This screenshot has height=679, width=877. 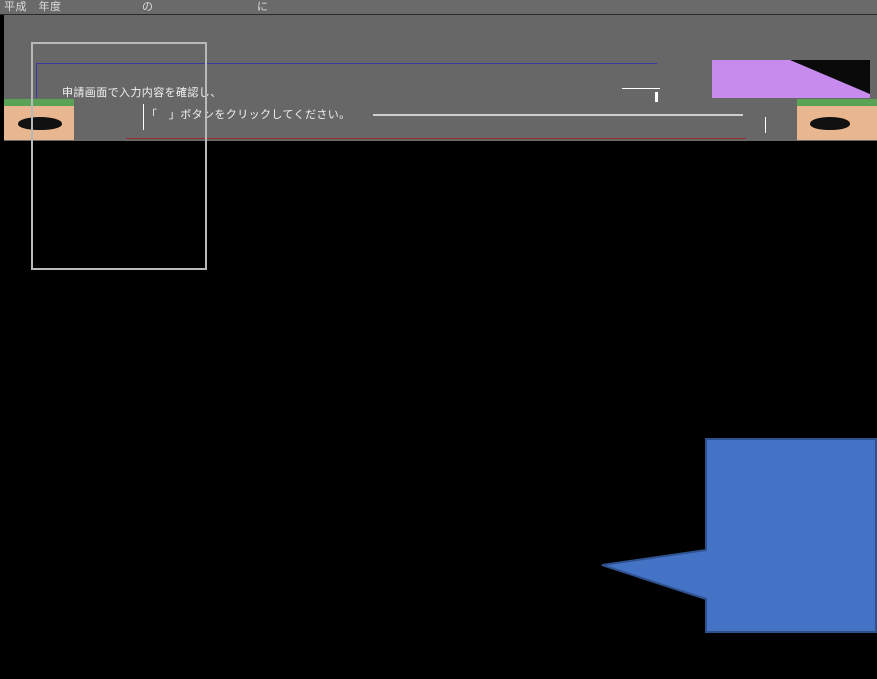 I want to click on purple-panel, so click(x=791, y=79).